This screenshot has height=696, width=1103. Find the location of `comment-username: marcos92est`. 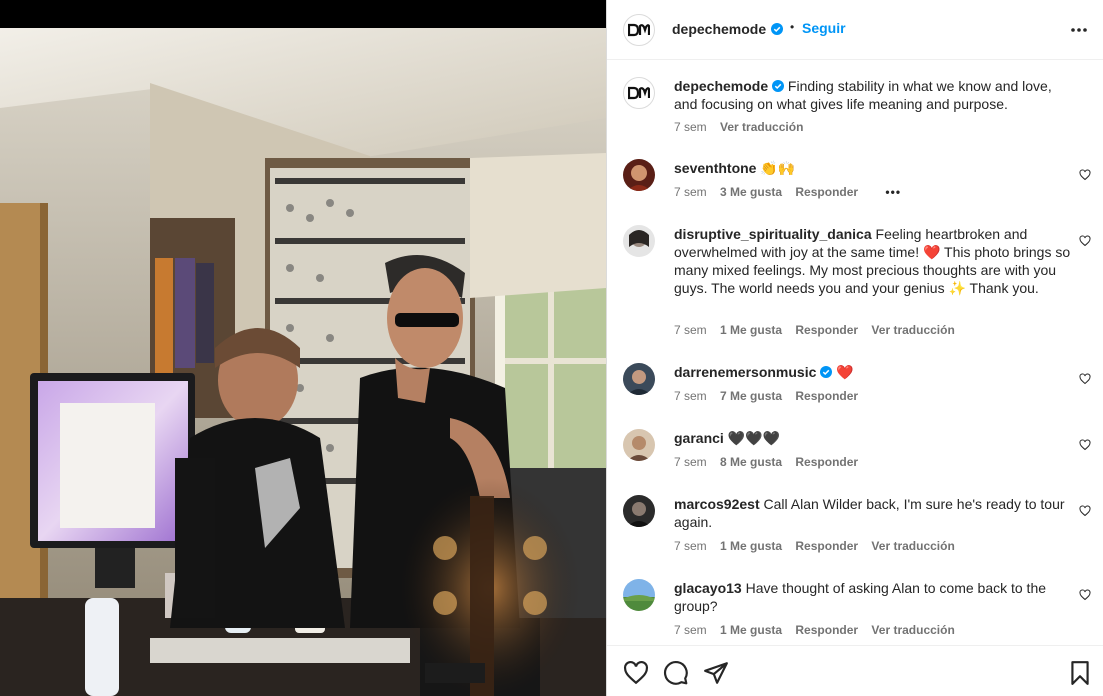

comment-username: marcos92est is located at coordinates (717, 504).